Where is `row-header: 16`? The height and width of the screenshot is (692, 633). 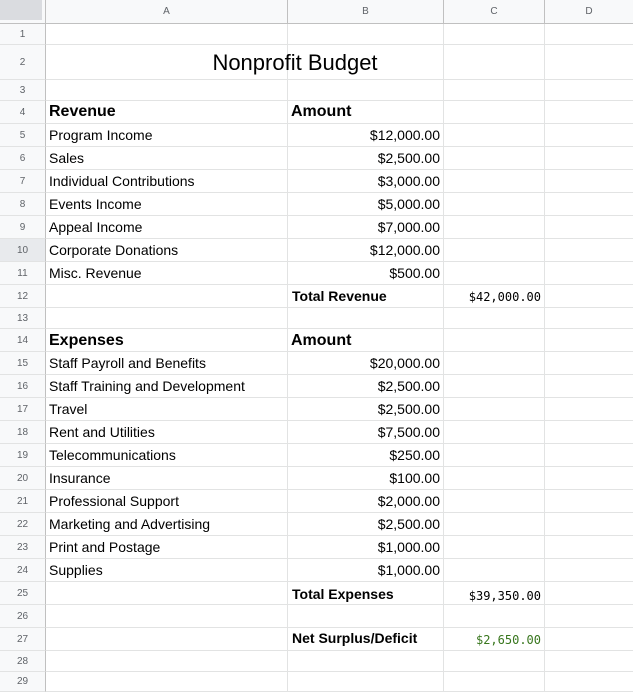 row-header: 16 is located at coordinates (23, 386).